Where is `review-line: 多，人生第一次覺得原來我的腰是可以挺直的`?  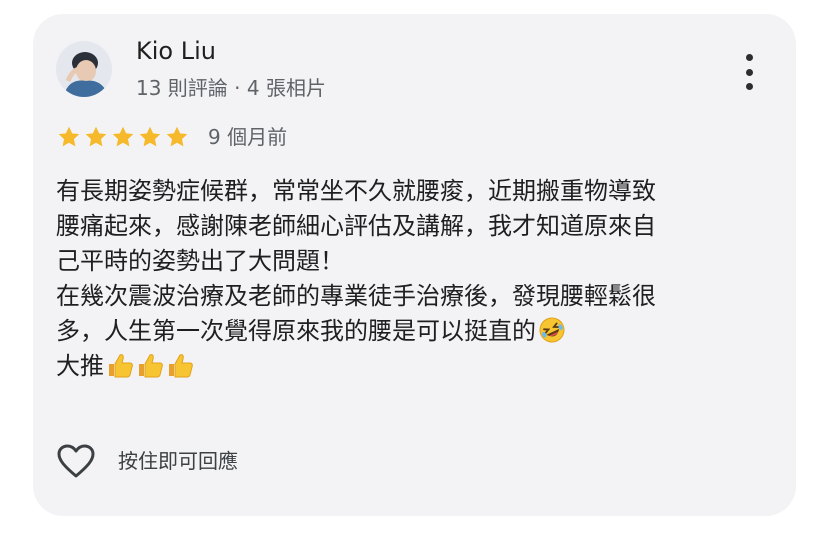 review-line: 多，人生第一次覺得原來我的腰是可以挺直的 is located at coordinates (296, 331).